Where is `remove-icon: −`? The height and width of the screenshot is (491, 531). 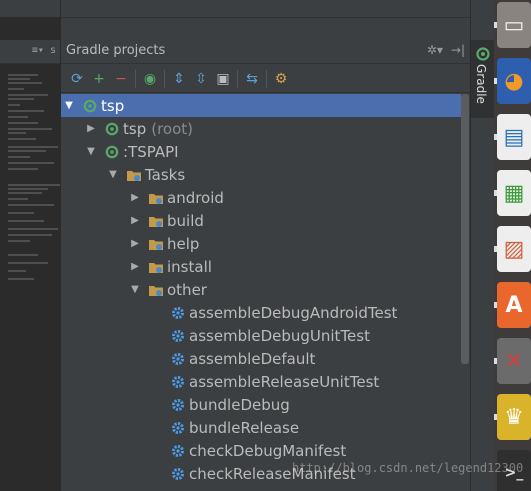 remove-icon: − is located at coordinates (121, 79).